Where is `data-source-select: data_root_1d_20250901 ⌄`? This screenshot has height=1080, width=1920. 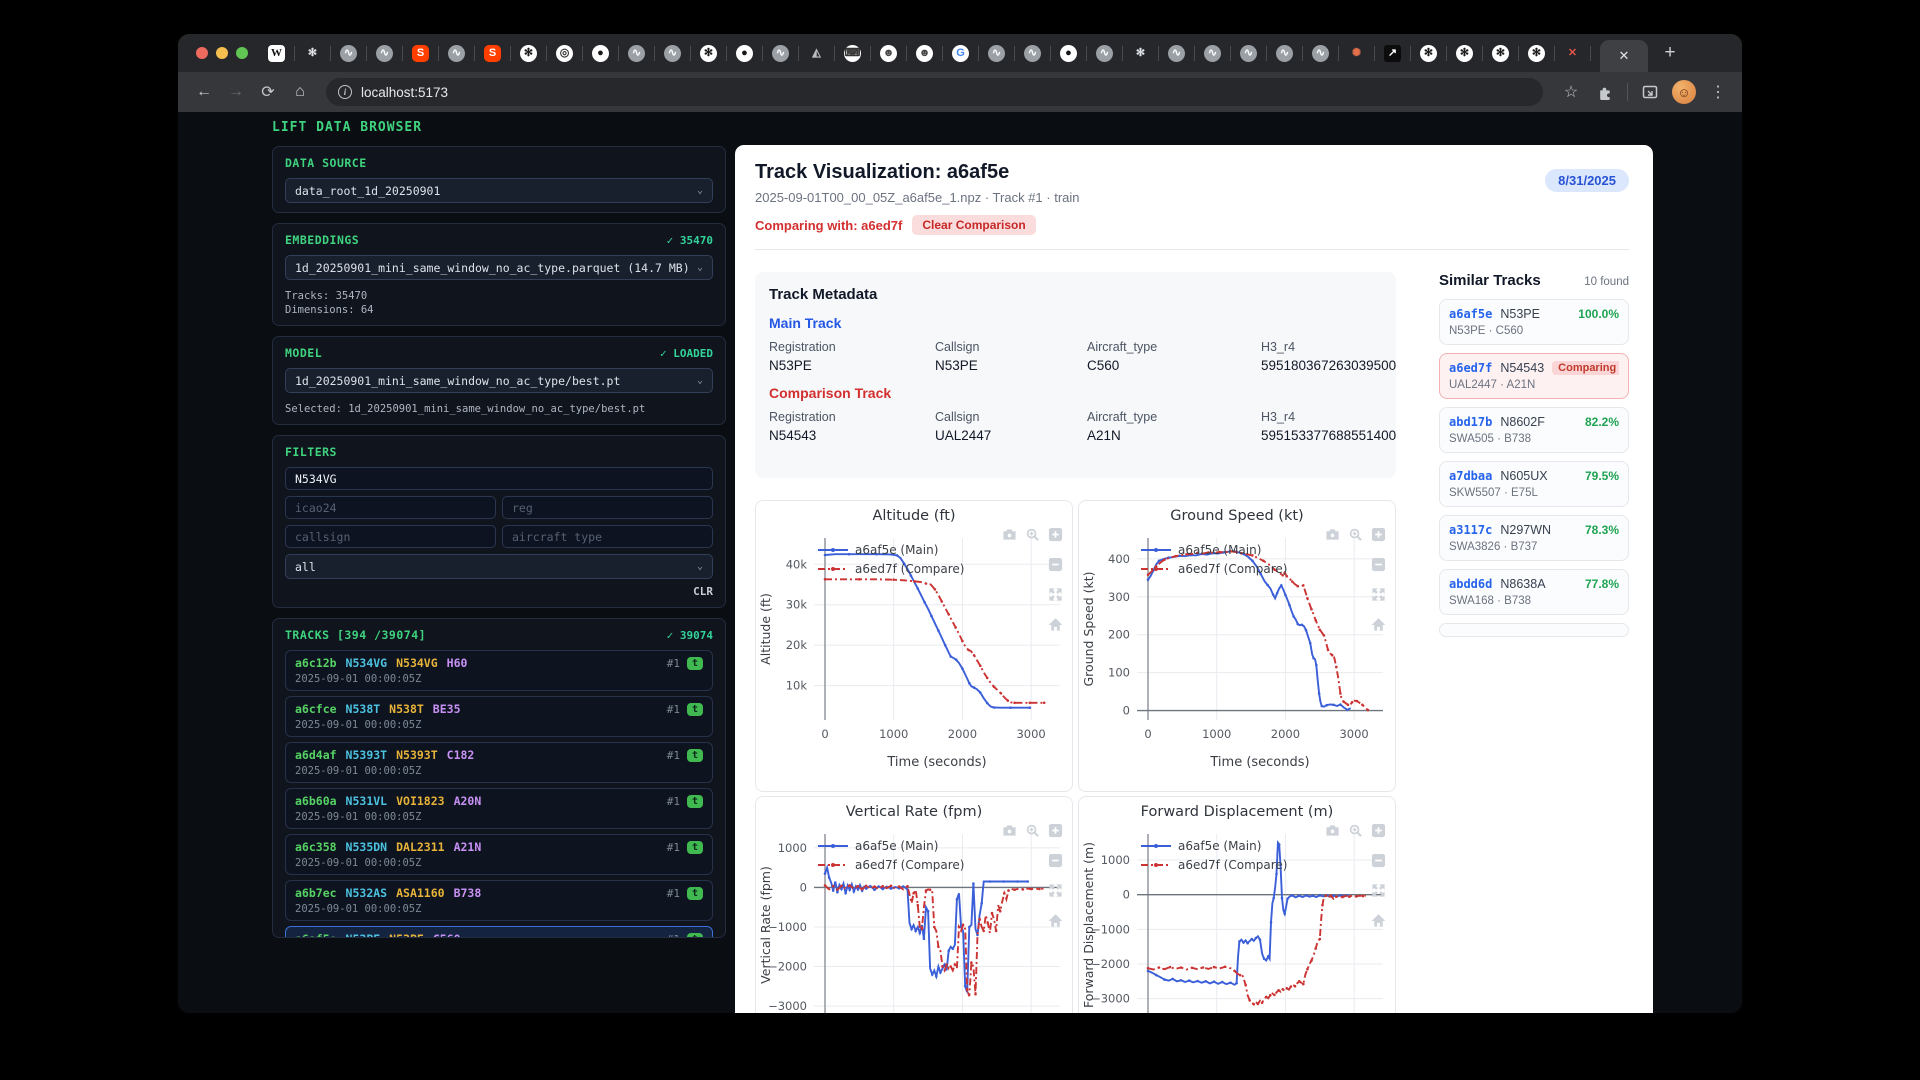
data-source-select: data_root_1d_20250901 ⌄ is located at coordinates (499, 190).